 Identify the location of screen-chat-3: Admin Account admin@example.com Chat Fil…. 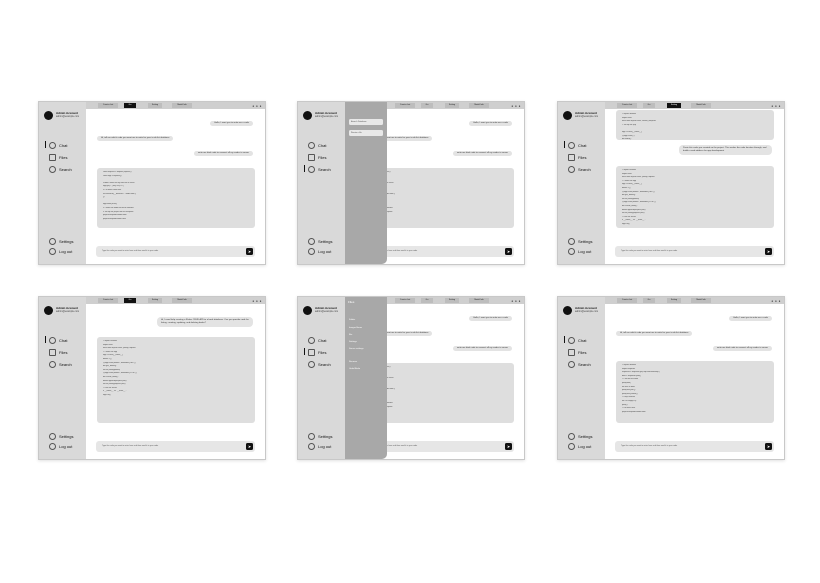
(152, 378).